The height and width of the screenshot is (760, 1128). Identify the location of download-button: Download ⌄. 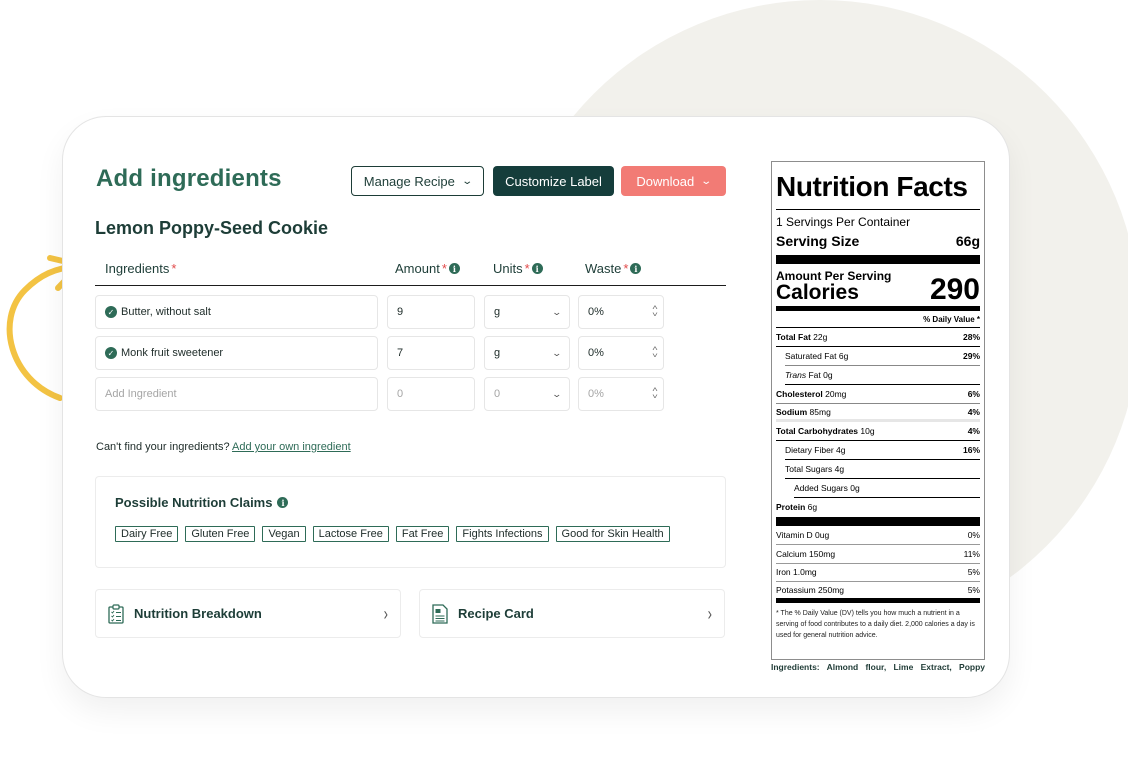
(673, 181).